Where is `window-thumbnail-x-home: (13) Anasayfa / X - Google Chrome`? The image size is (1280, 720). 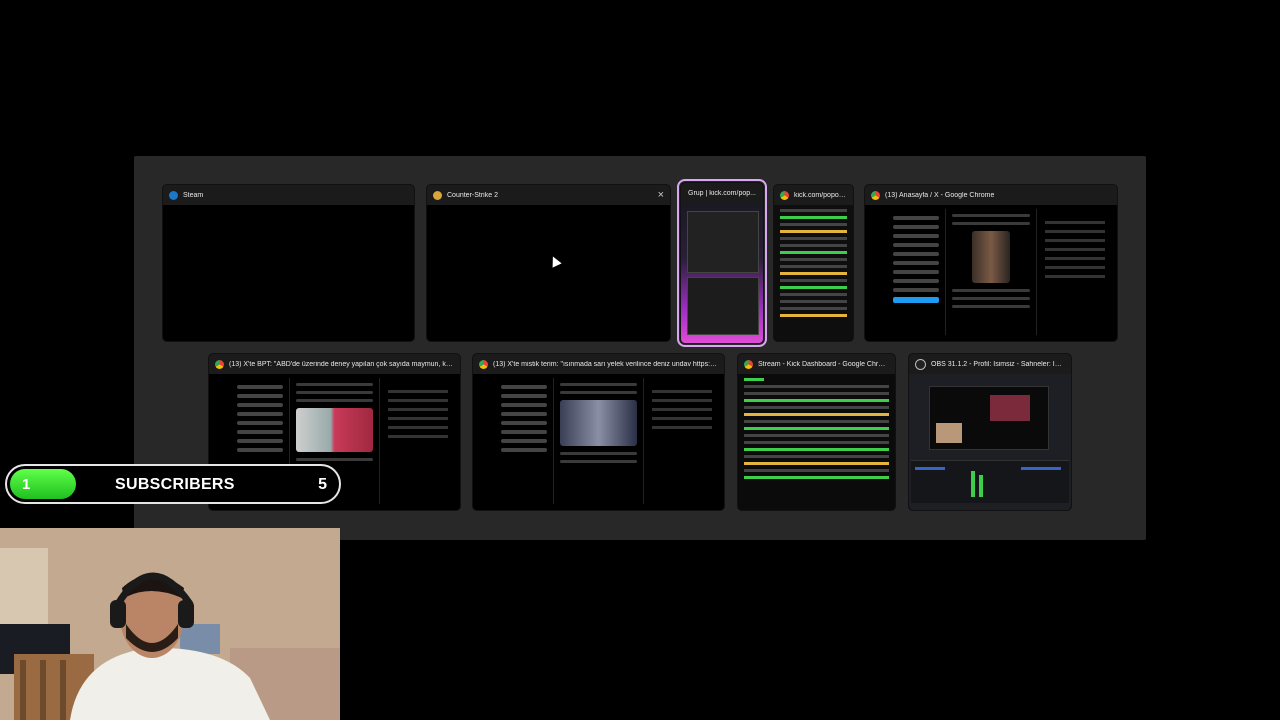
window-thumbnail-x-home: (13) Anasayfa / X - Google Chrome is located at coordinates (991, 263).